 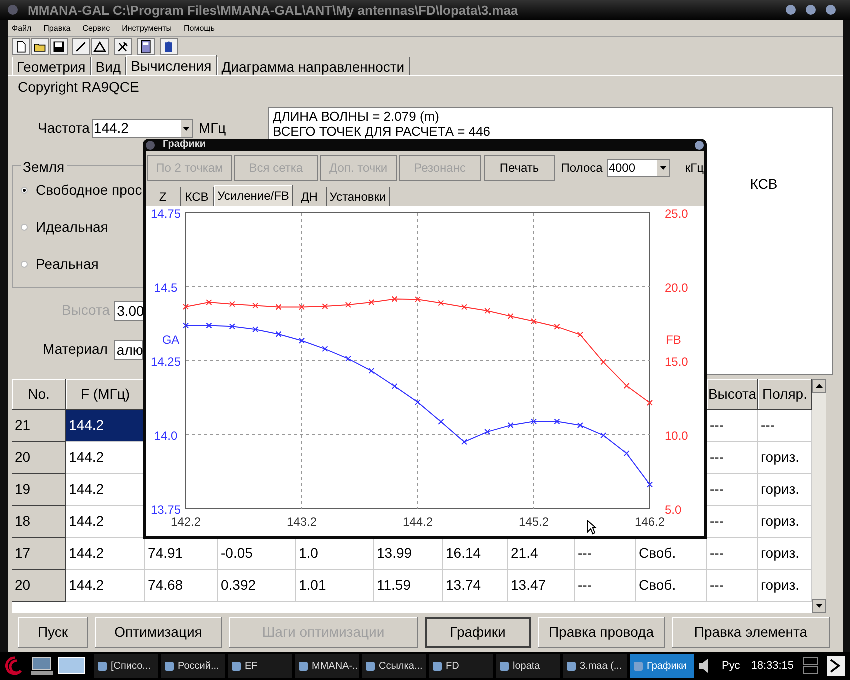 What do you see at coordinates (89, 190) in the screenshot?
I see `radio-label: Свободное прос` at bounding box center [89, 190].